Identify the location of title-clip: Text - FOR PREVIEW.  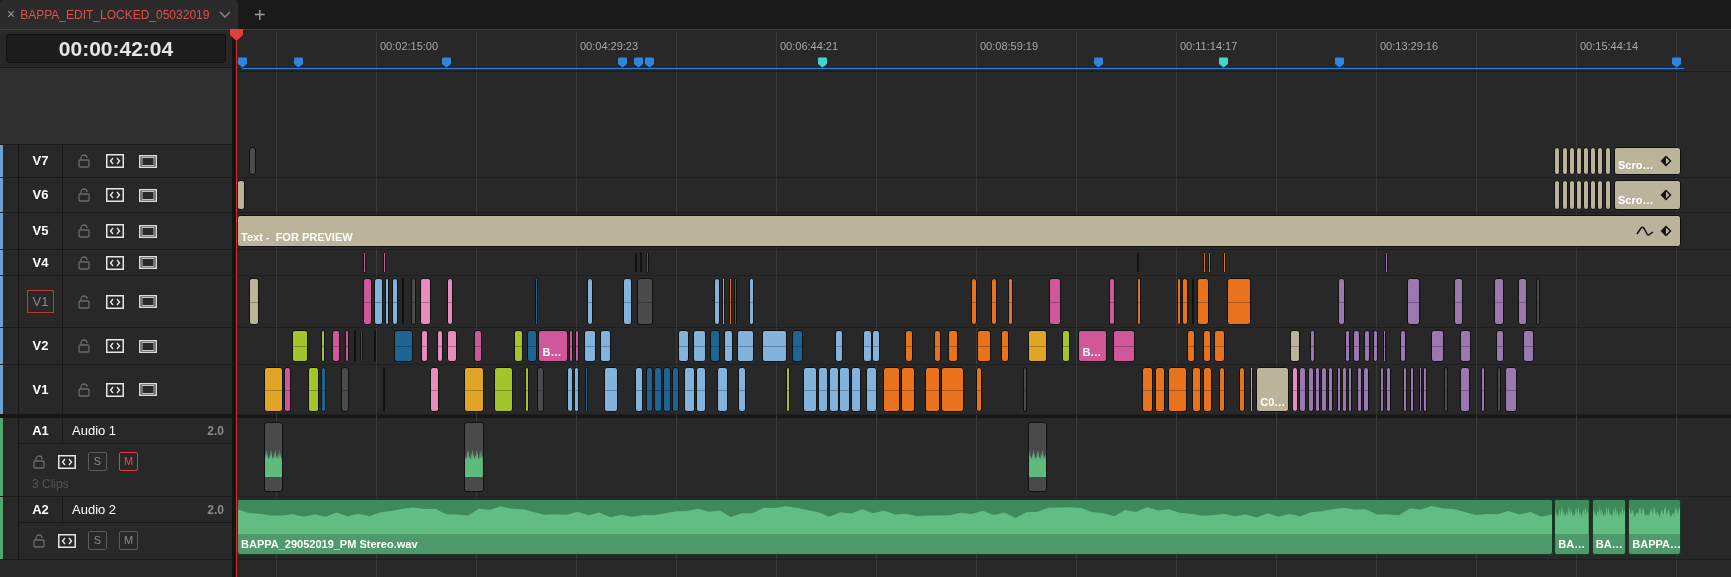
(959, 231).